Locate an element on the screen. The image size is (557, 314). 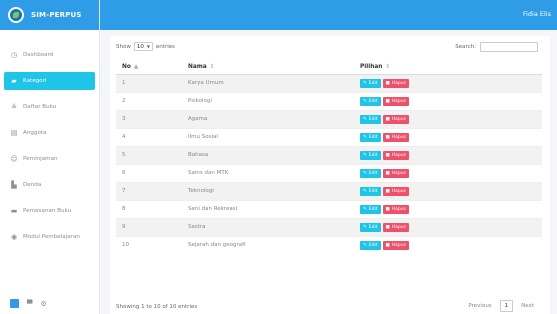
cell-no: 6 is located at coordinates (149, 172).